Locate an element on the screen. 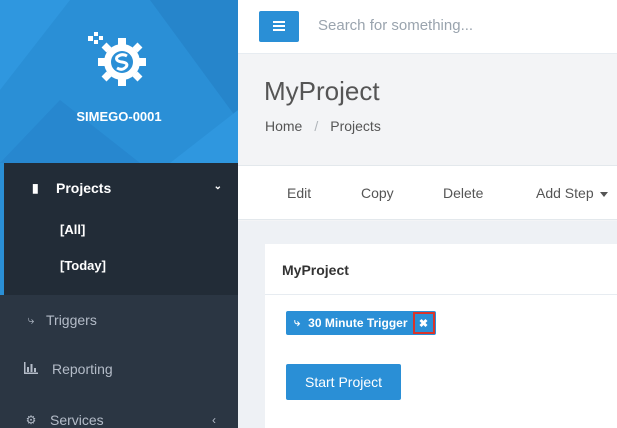 The height and width of the screenshot is (428, 617). top-header is located at coordinates (427, 27).